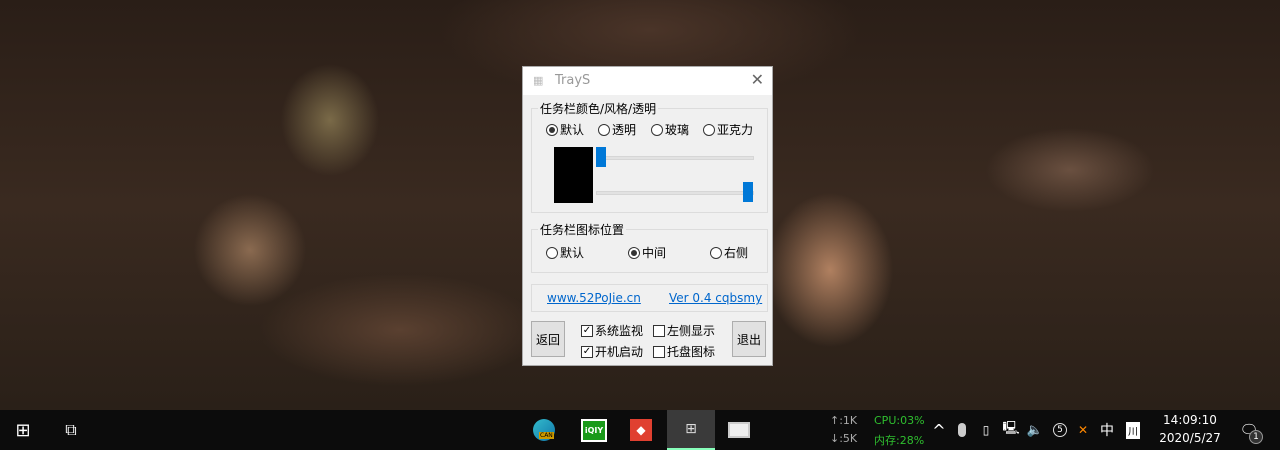  I want to click on clock-time: 14:09:10, so click(1190, 420).